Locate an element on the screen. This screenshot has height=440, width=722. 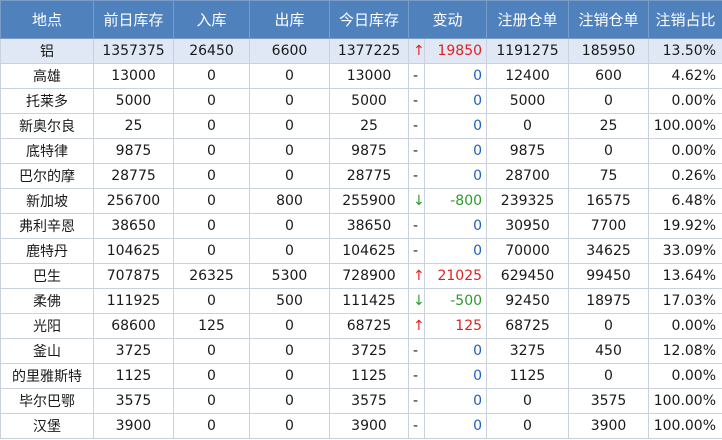
cell-change: 19850 is located at coordinates (455, 51).